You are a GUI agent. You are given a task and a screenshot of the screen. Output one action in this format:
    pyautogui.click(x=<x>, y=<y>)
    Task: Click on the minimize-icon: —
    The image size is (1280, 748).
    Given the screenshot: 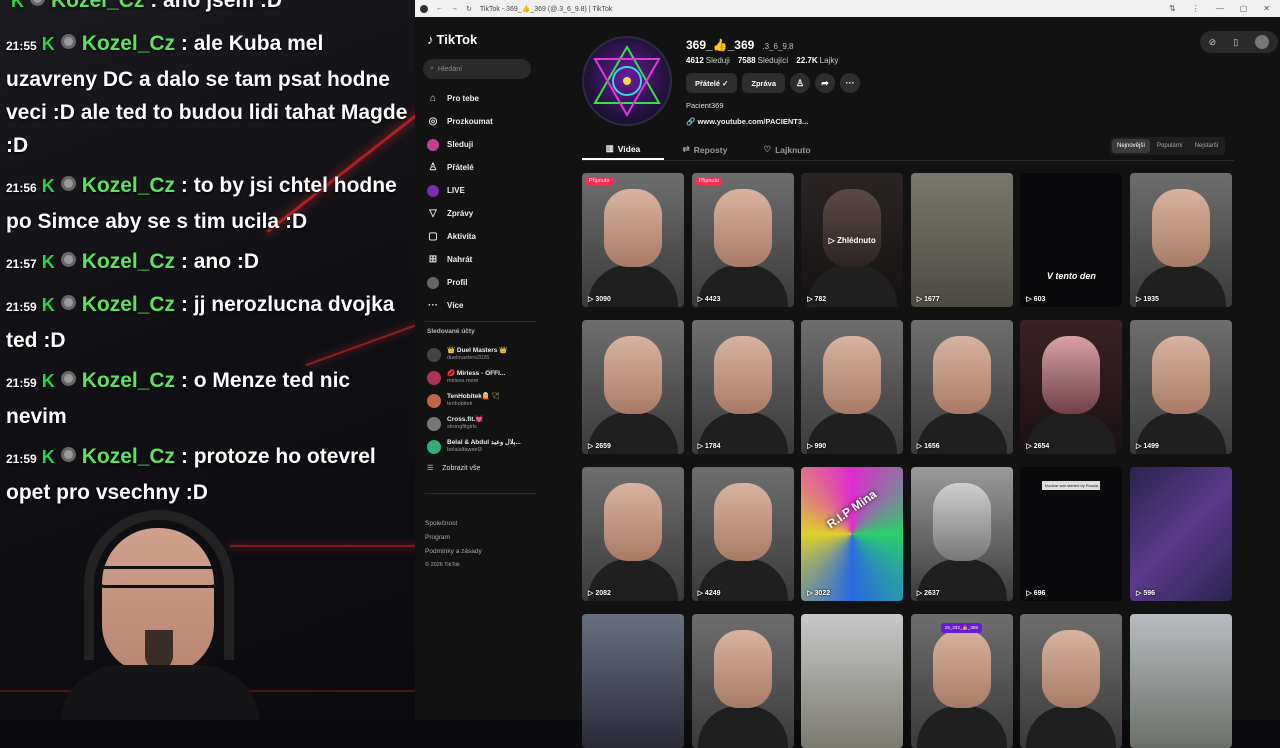 What is the action you would take?
    pyautogui.click(x=1220, y=8)
    